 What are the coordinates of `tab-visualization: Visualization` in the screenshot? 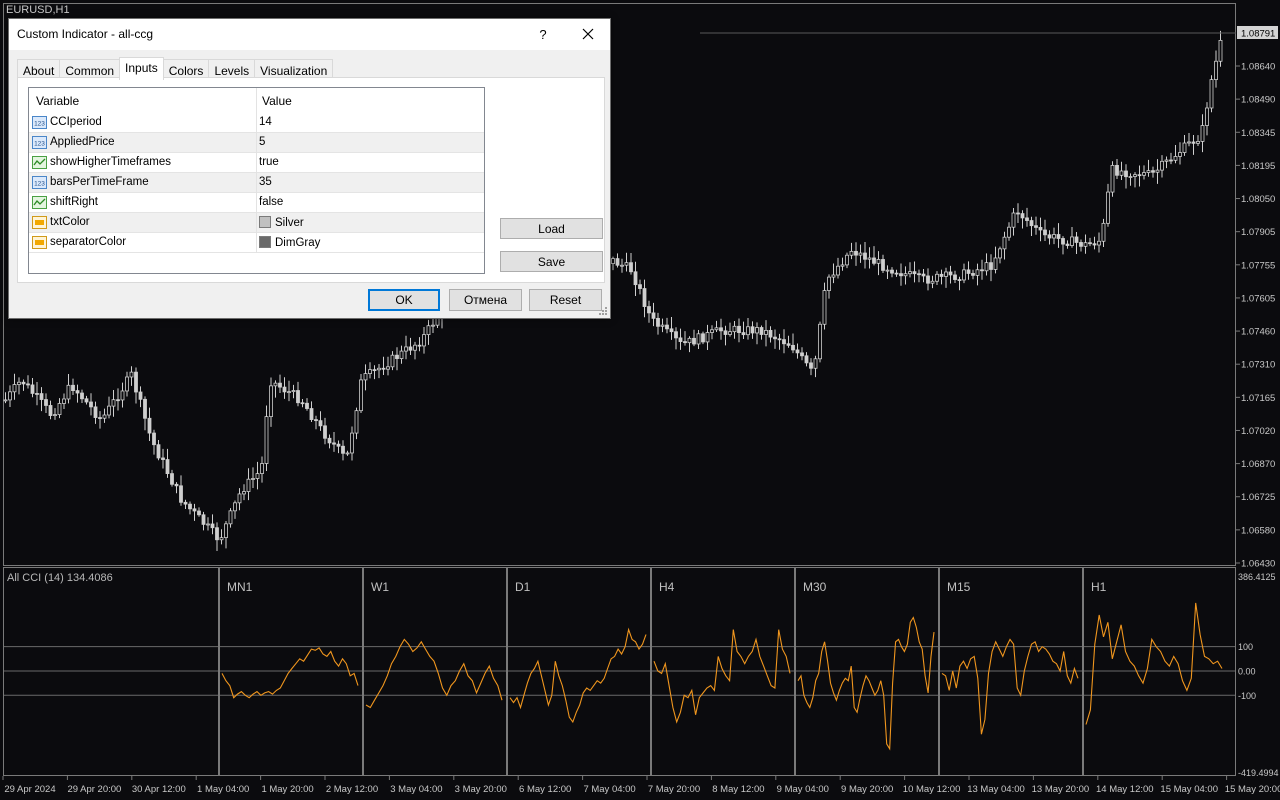 It's located at (294, 69).